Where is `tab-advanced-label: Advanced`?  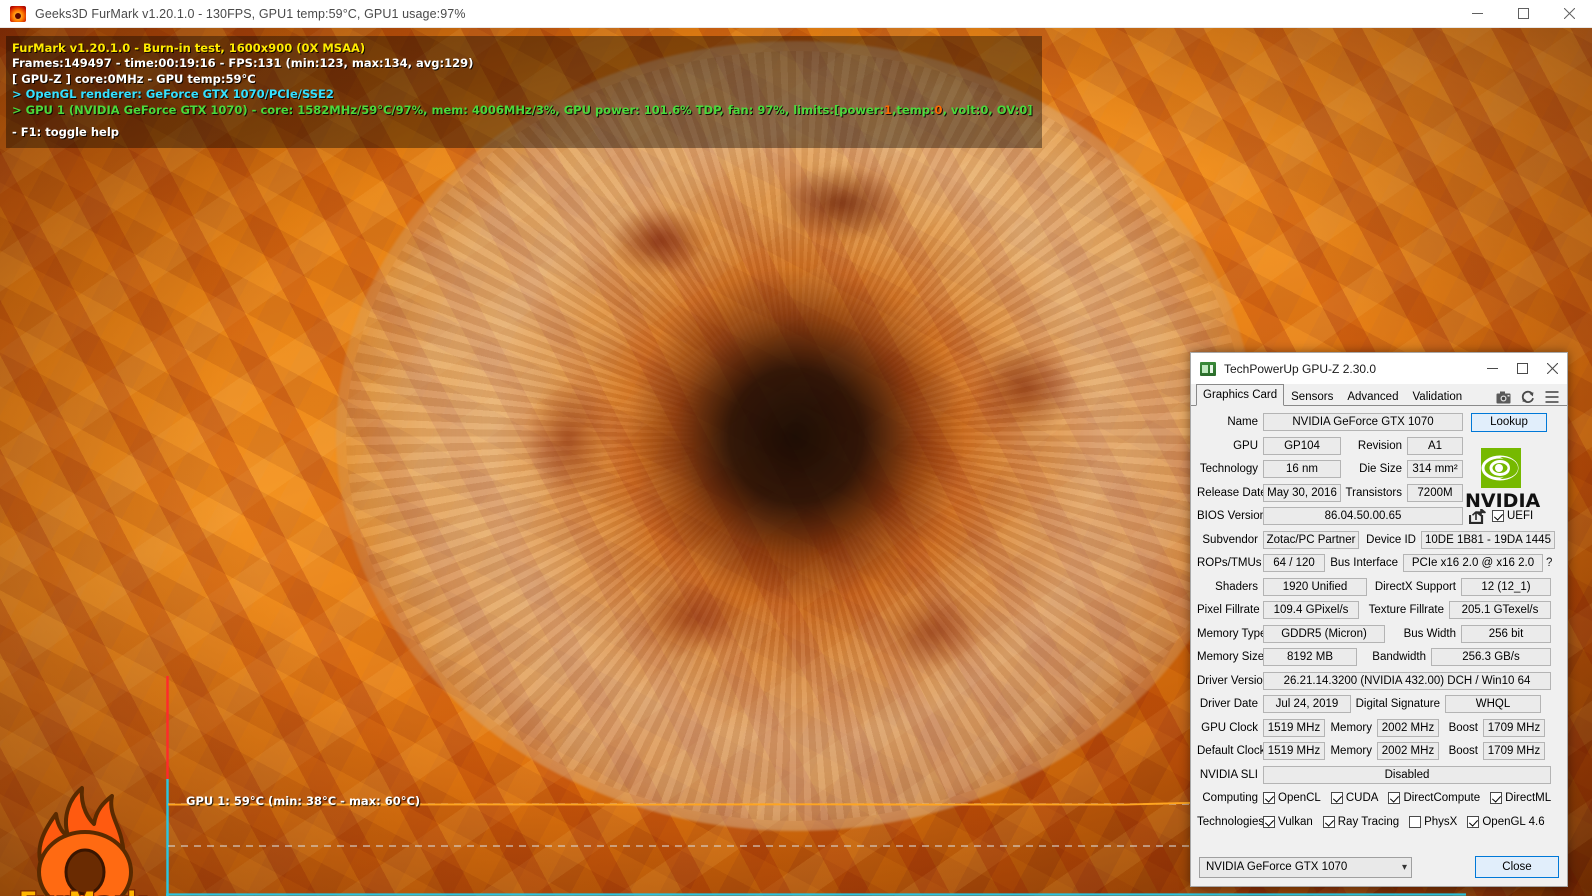 tab-advanced-label: Advanced is located at coordinates (1373, 397).